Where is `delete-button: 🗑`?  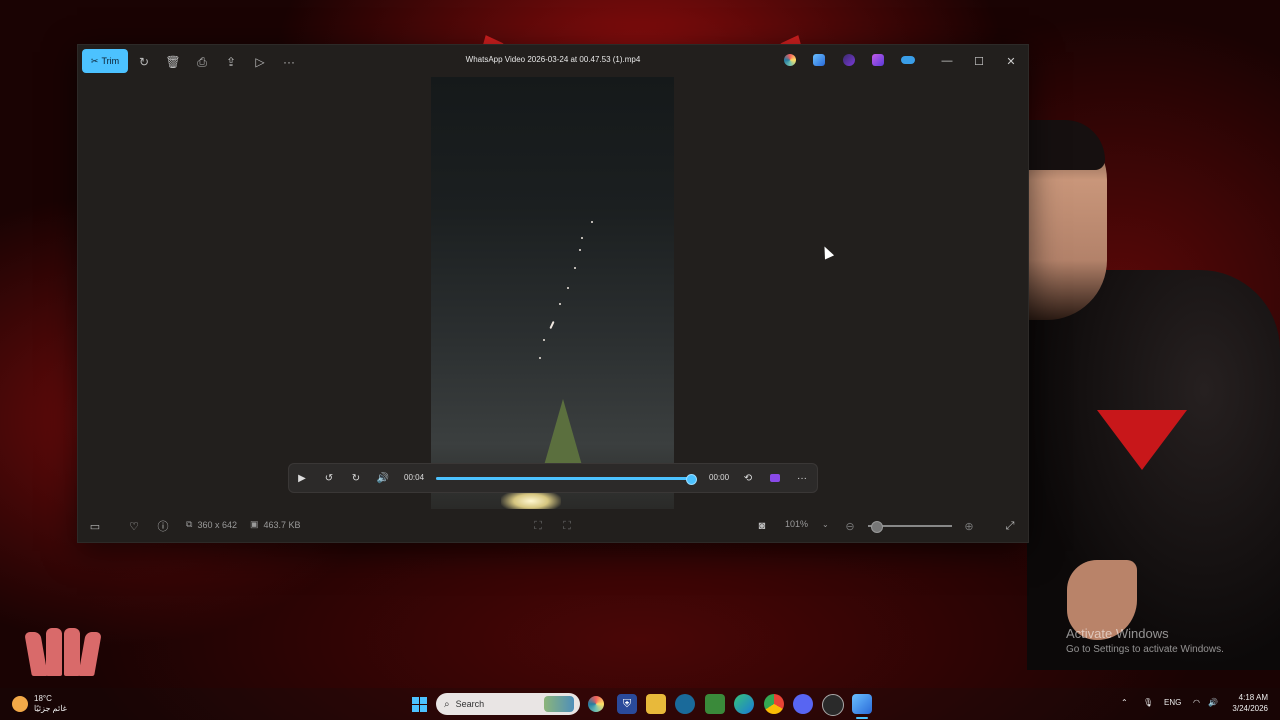 delete-button: 🗑 is located at coordinates (173, 62).